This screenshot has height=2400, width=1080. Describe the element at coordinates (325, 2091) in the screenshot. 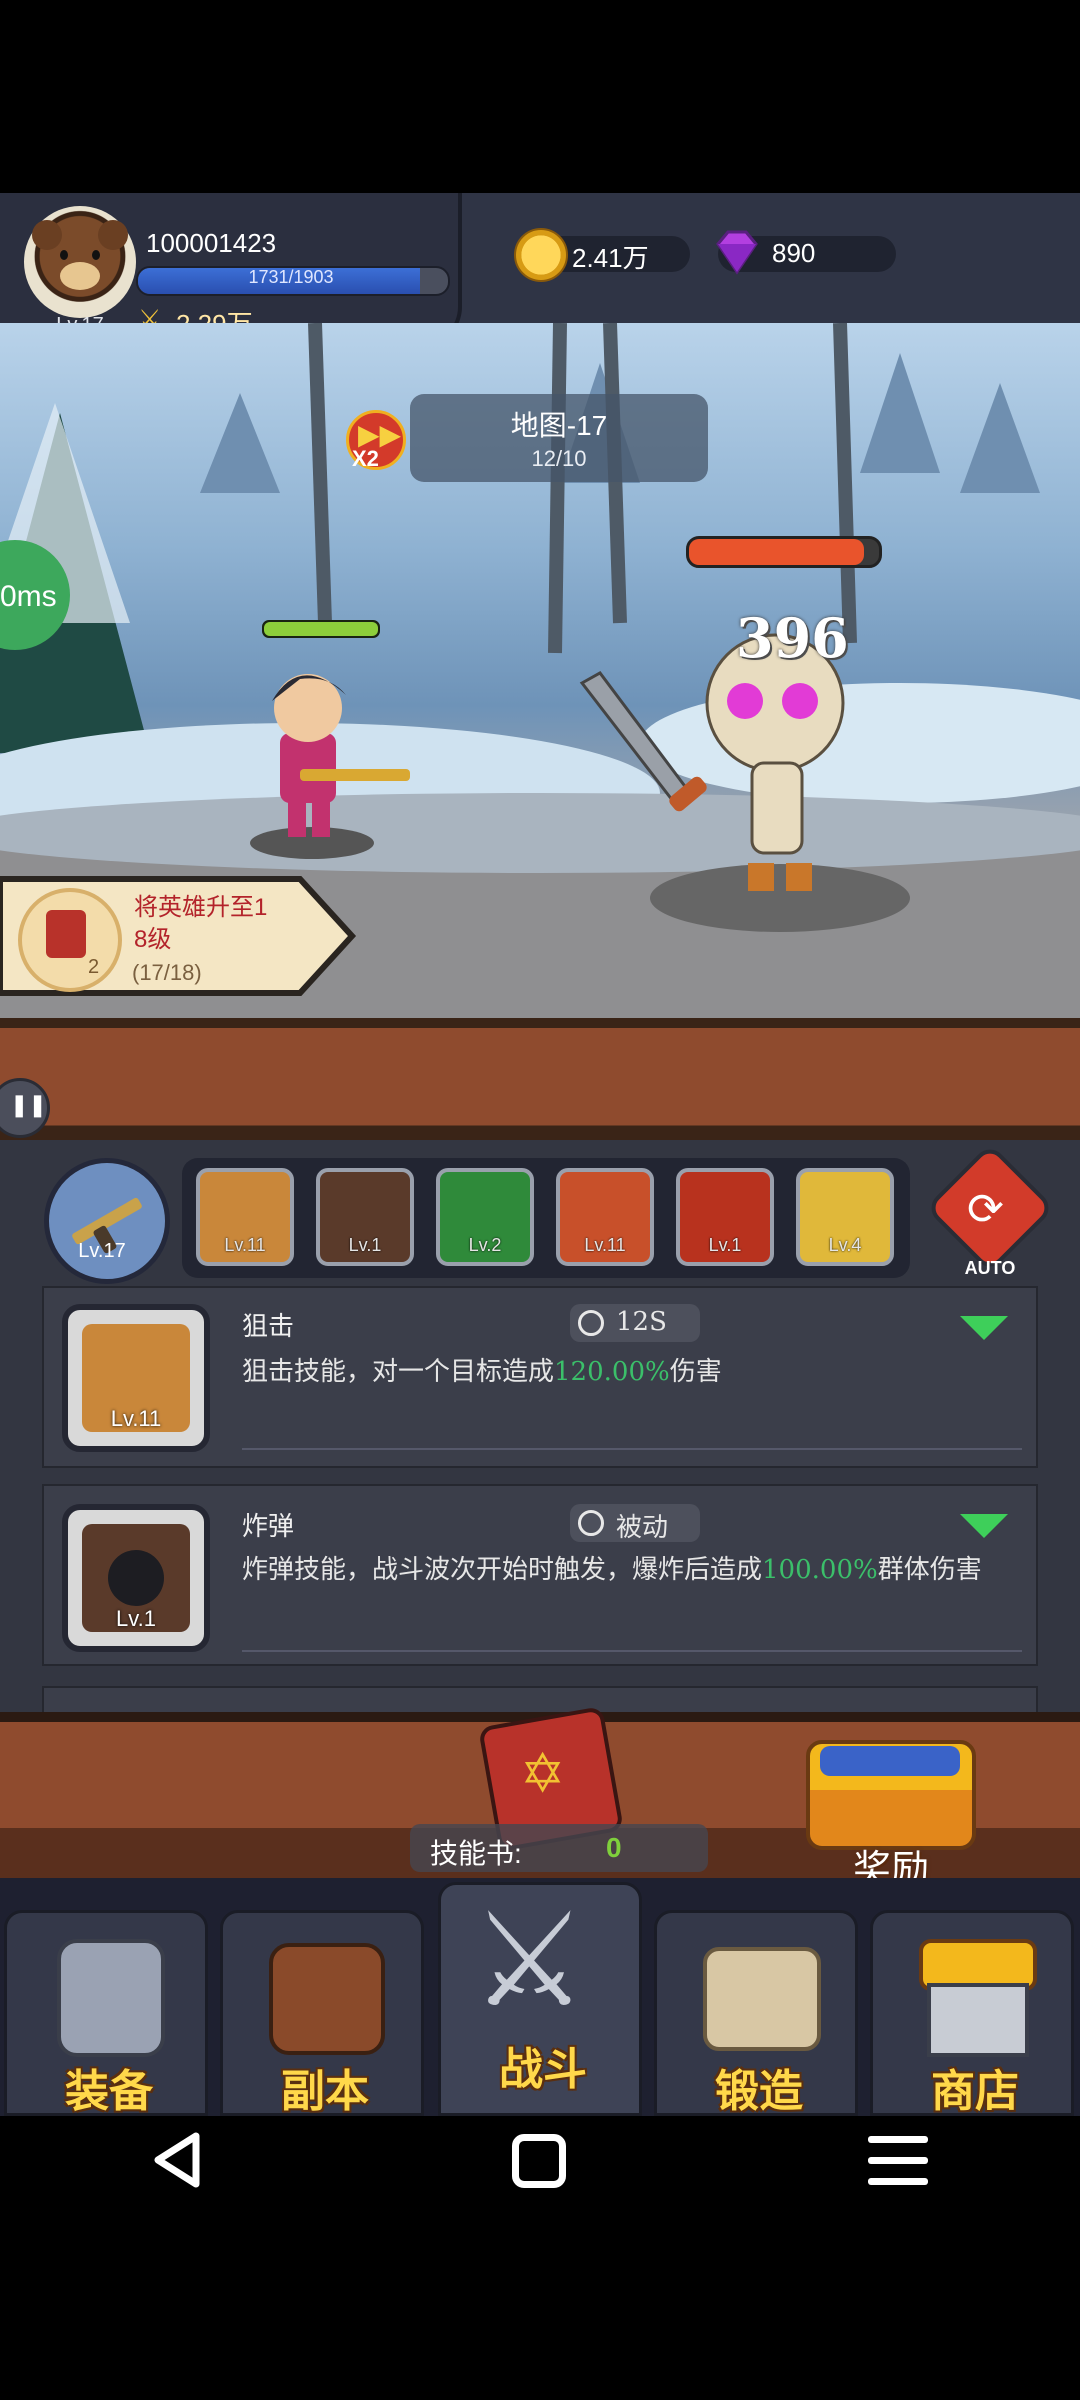

I see `tab-label: 副本` at that location.